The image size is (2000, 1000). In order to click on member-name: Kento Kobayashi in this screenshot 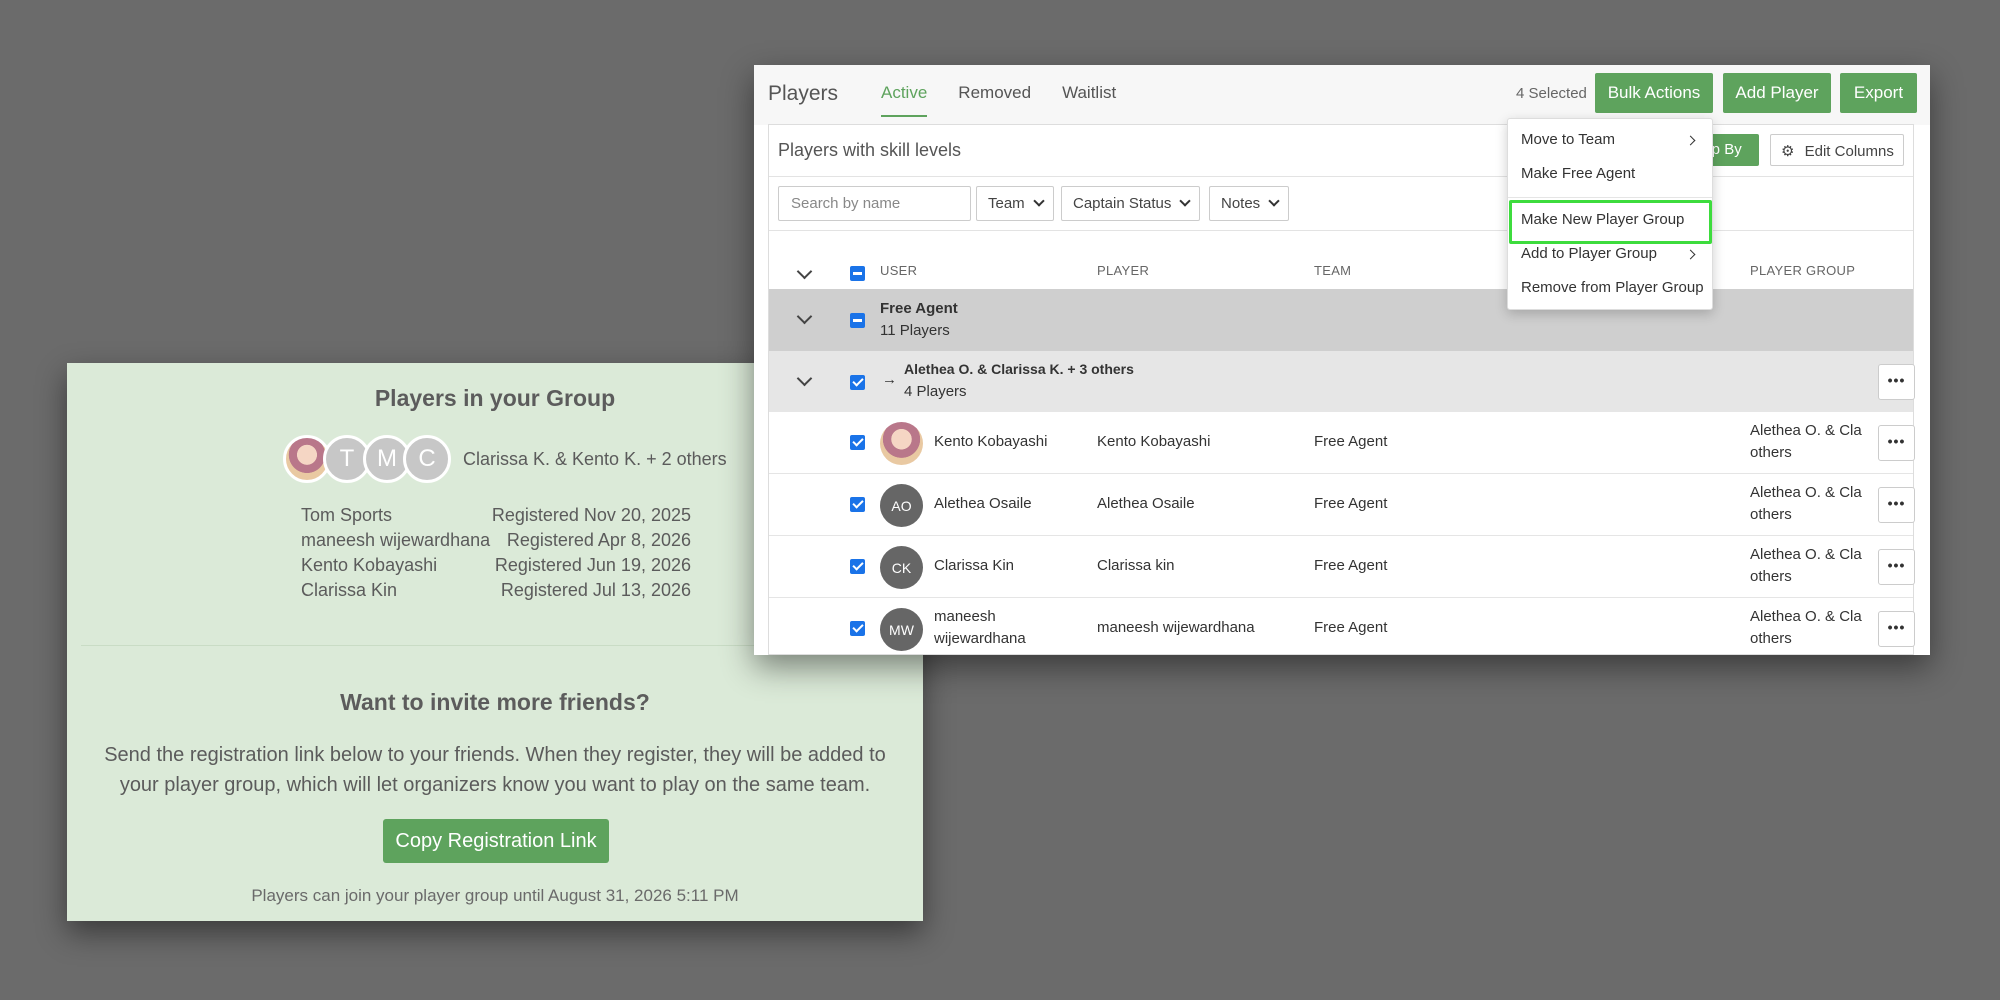, I will do `click(369, 565)`.